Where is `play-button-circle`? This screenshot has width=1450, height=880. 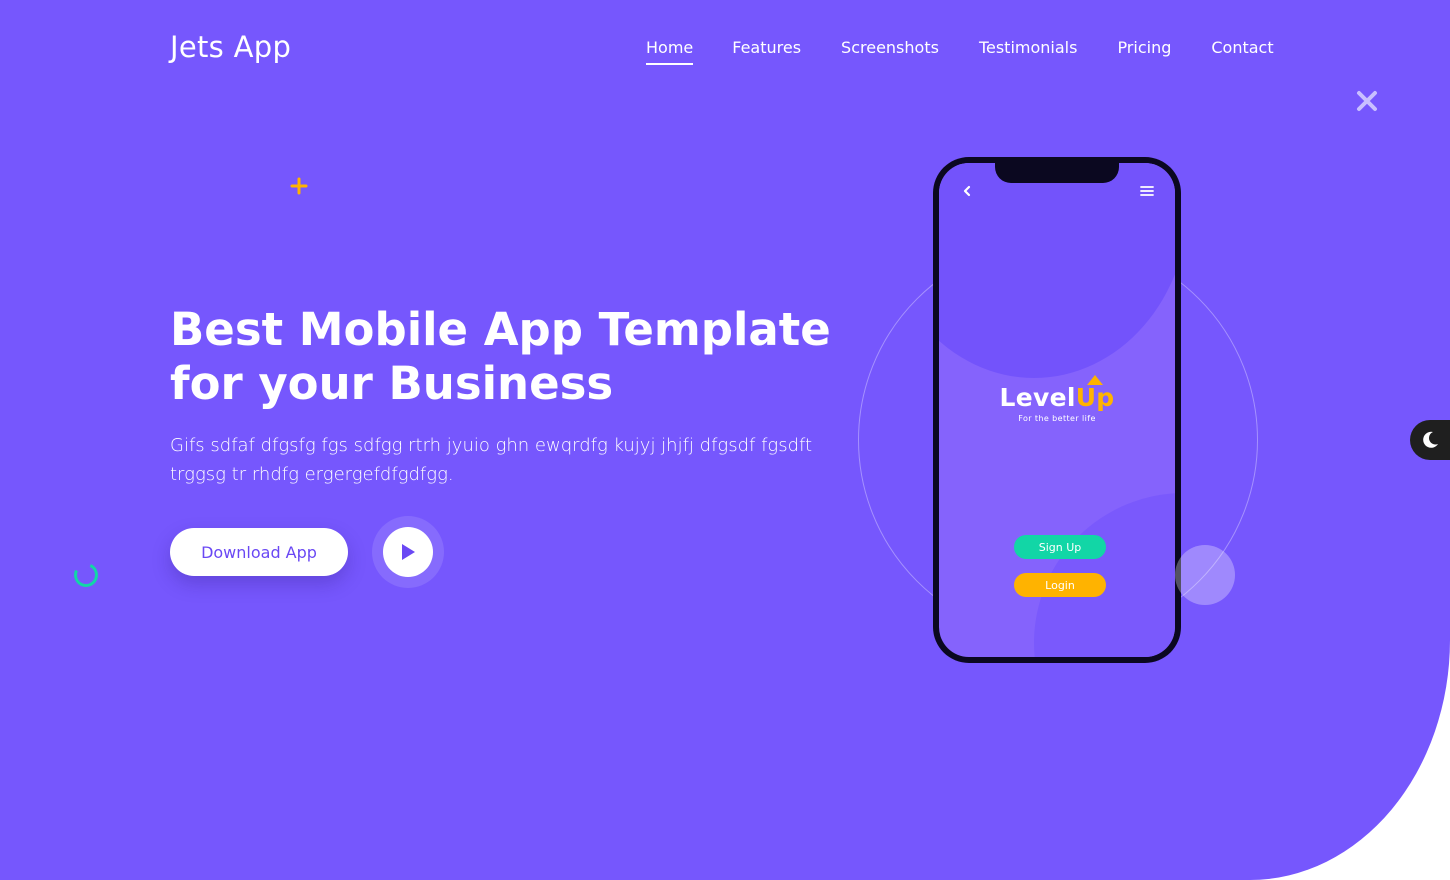 play-button-circle is located at coordinates (408, 552).